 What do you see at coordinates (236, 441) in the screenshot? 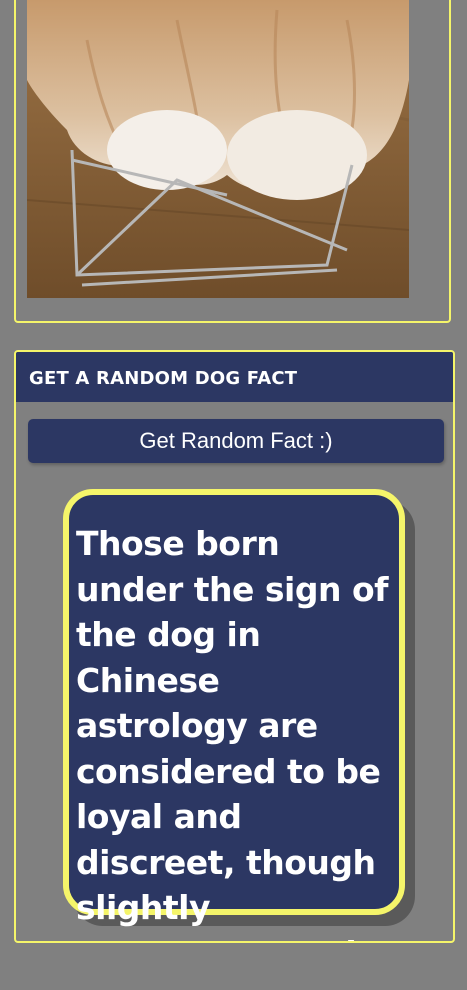
I see `get-random-fact-button: Get Random Fact :)` at bounding box center [236, 441].